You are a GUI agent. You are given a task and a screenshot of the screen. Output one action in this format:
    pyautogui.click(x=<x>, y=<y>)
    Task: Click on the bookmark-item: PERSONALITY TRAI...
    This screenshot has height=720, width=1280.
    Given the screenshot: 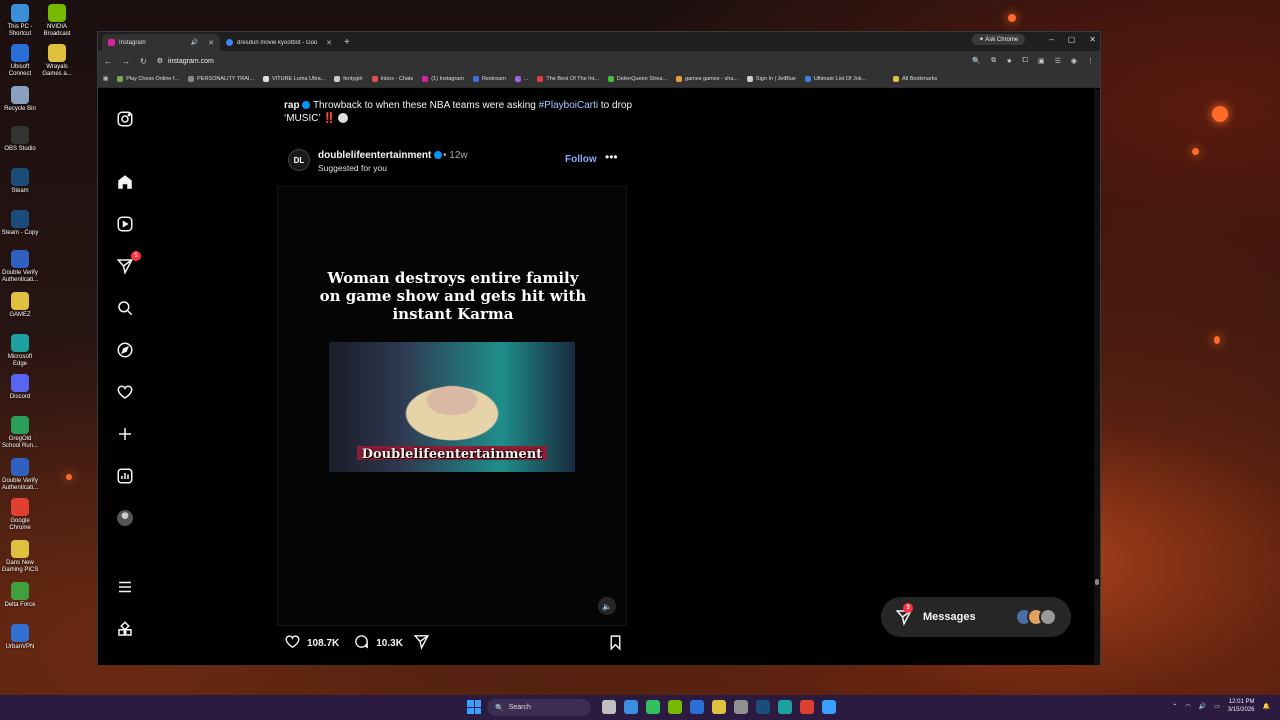 What is the action you would take?
    pyautogui.click(x=221, y=79)
    